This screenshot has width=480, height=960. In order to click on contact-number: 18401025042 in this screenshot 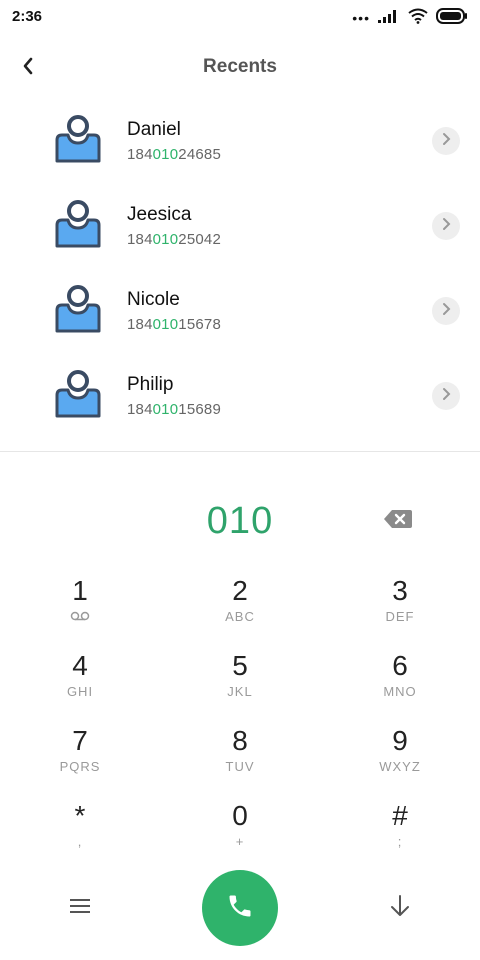, I will do `click(174, 239)`.